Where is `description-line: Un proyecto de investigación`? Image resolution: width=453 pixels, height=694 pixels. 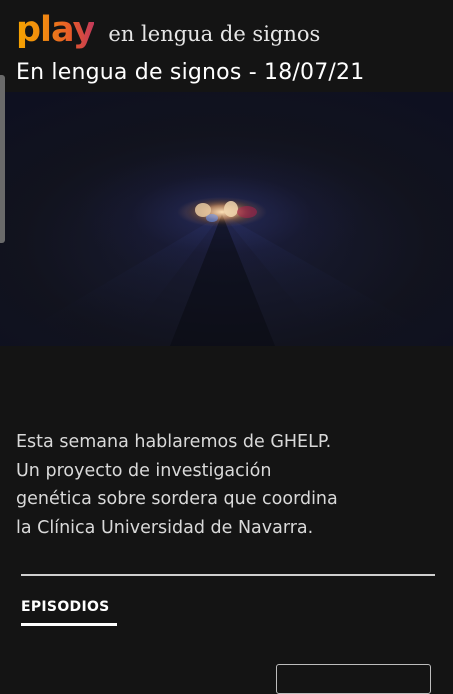
description-line: Un proyecto de investigación is located at coordinates (144, 470).